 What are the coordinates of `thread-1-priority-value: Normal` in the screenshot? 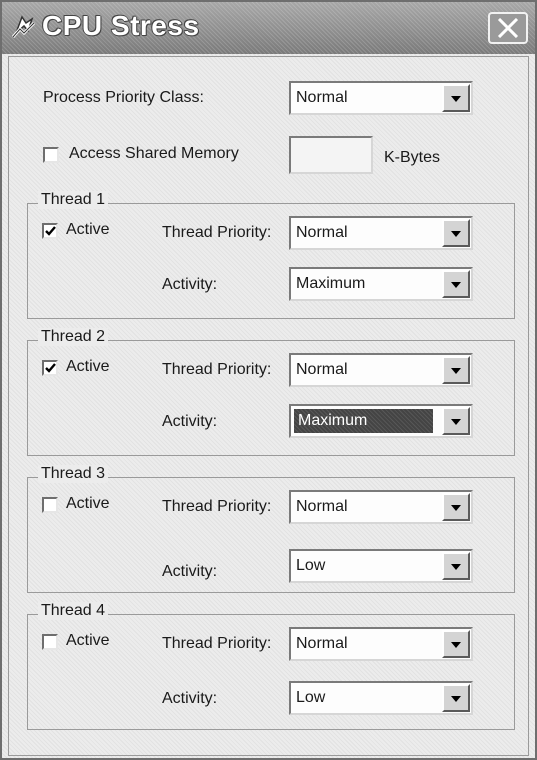 It's located at (322, 232).